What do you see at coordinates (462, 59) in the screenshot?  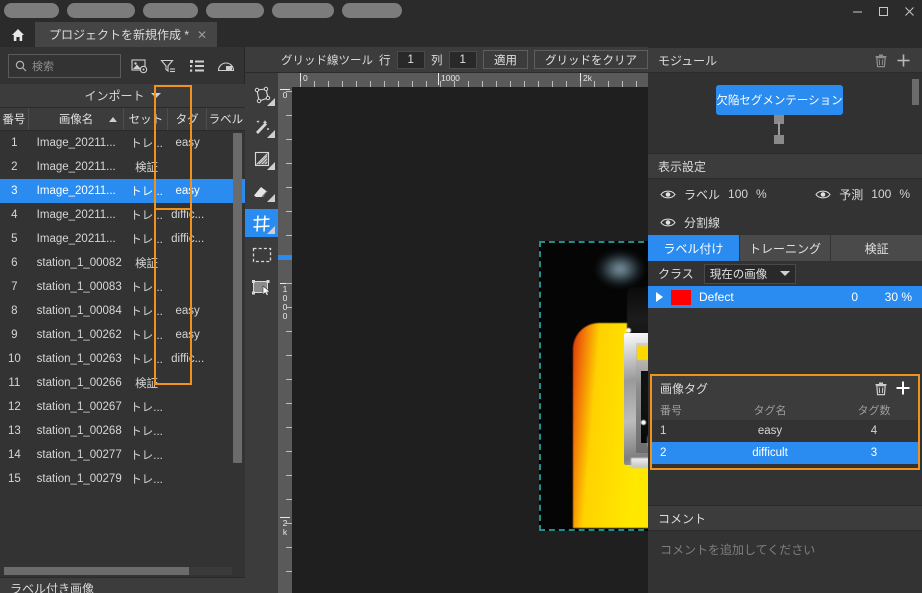 I see `grid-cols-input: 1` at bounding box center [462, 59].